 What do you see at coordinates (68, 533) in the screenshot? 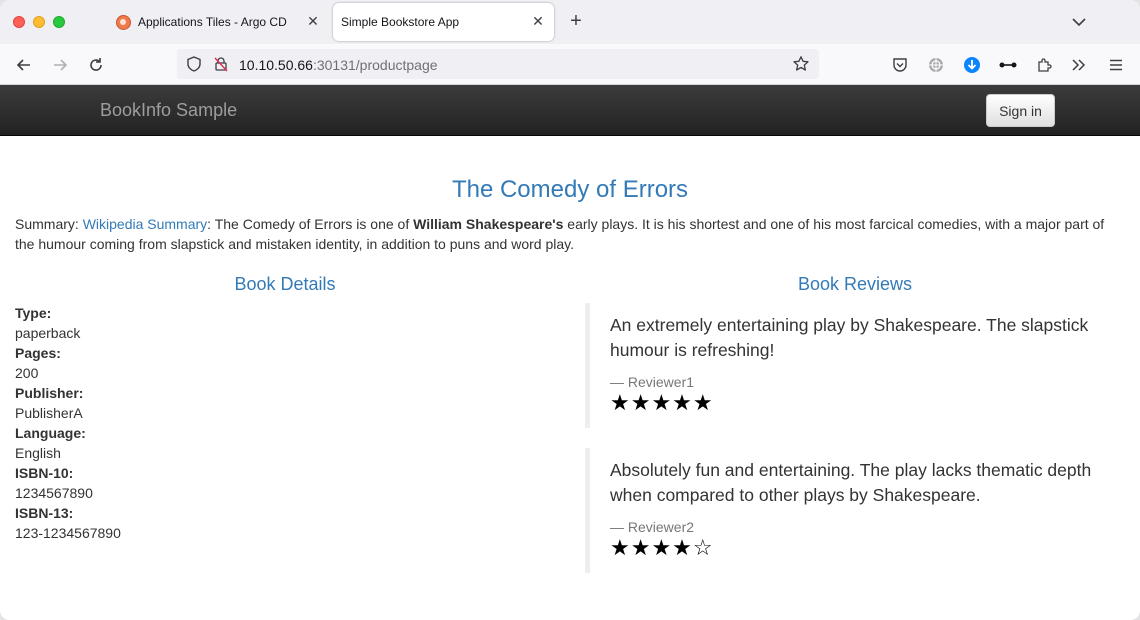
I see `detail-value-isbn13: 123-1234567890` at bounding box center [68, 533].